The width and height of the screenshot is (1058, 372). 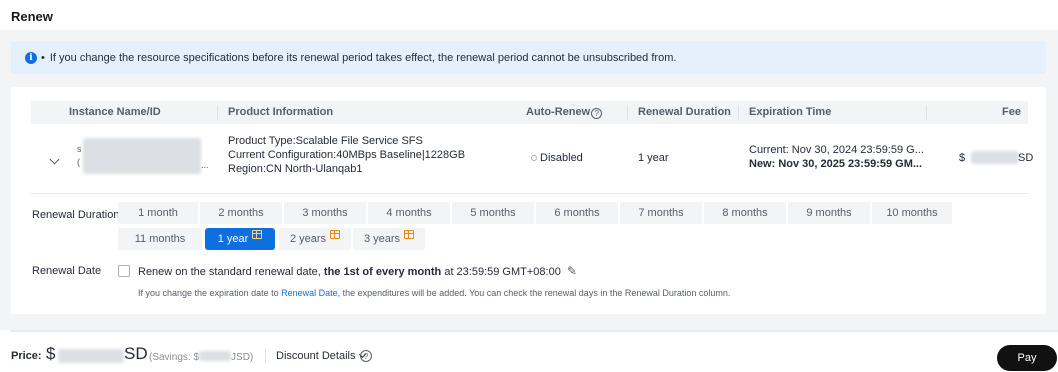 I want to click on header-product: Product Information, so click(x=281, y=112).